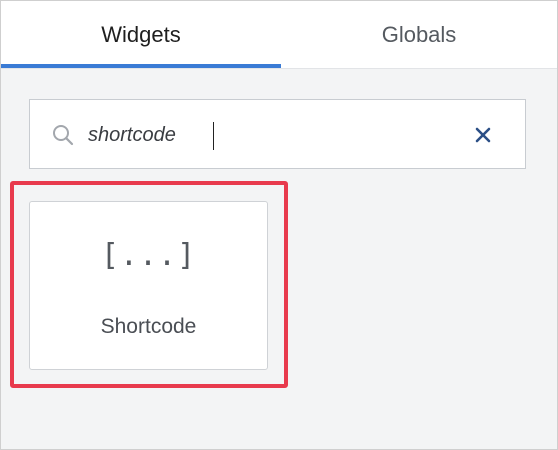 This screenshot has width=558, height=450. Describe the element at coordinates (213, 136) in the screenshot. I see `text-caret` at that location.